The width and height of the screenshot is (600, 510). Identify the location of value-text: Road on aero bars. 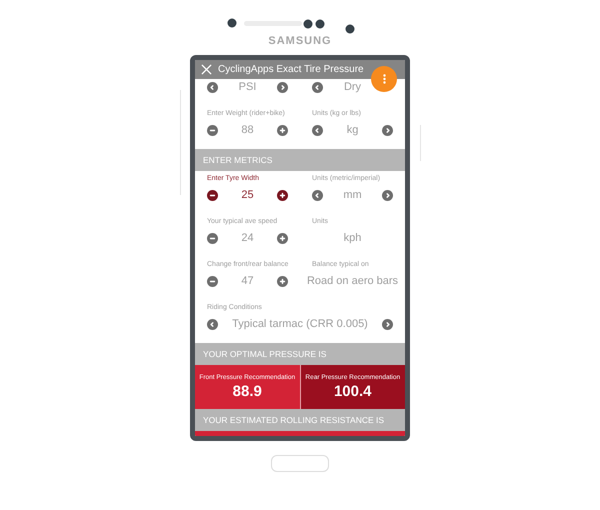
(352, 281).